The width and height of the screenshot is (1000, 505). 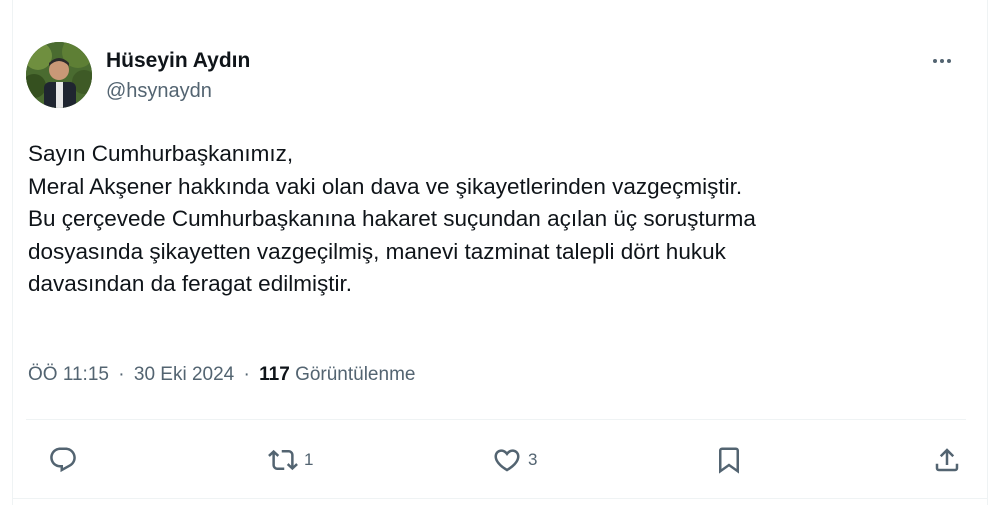 I want to click on like-count: 3, so click(x=533, y=459).